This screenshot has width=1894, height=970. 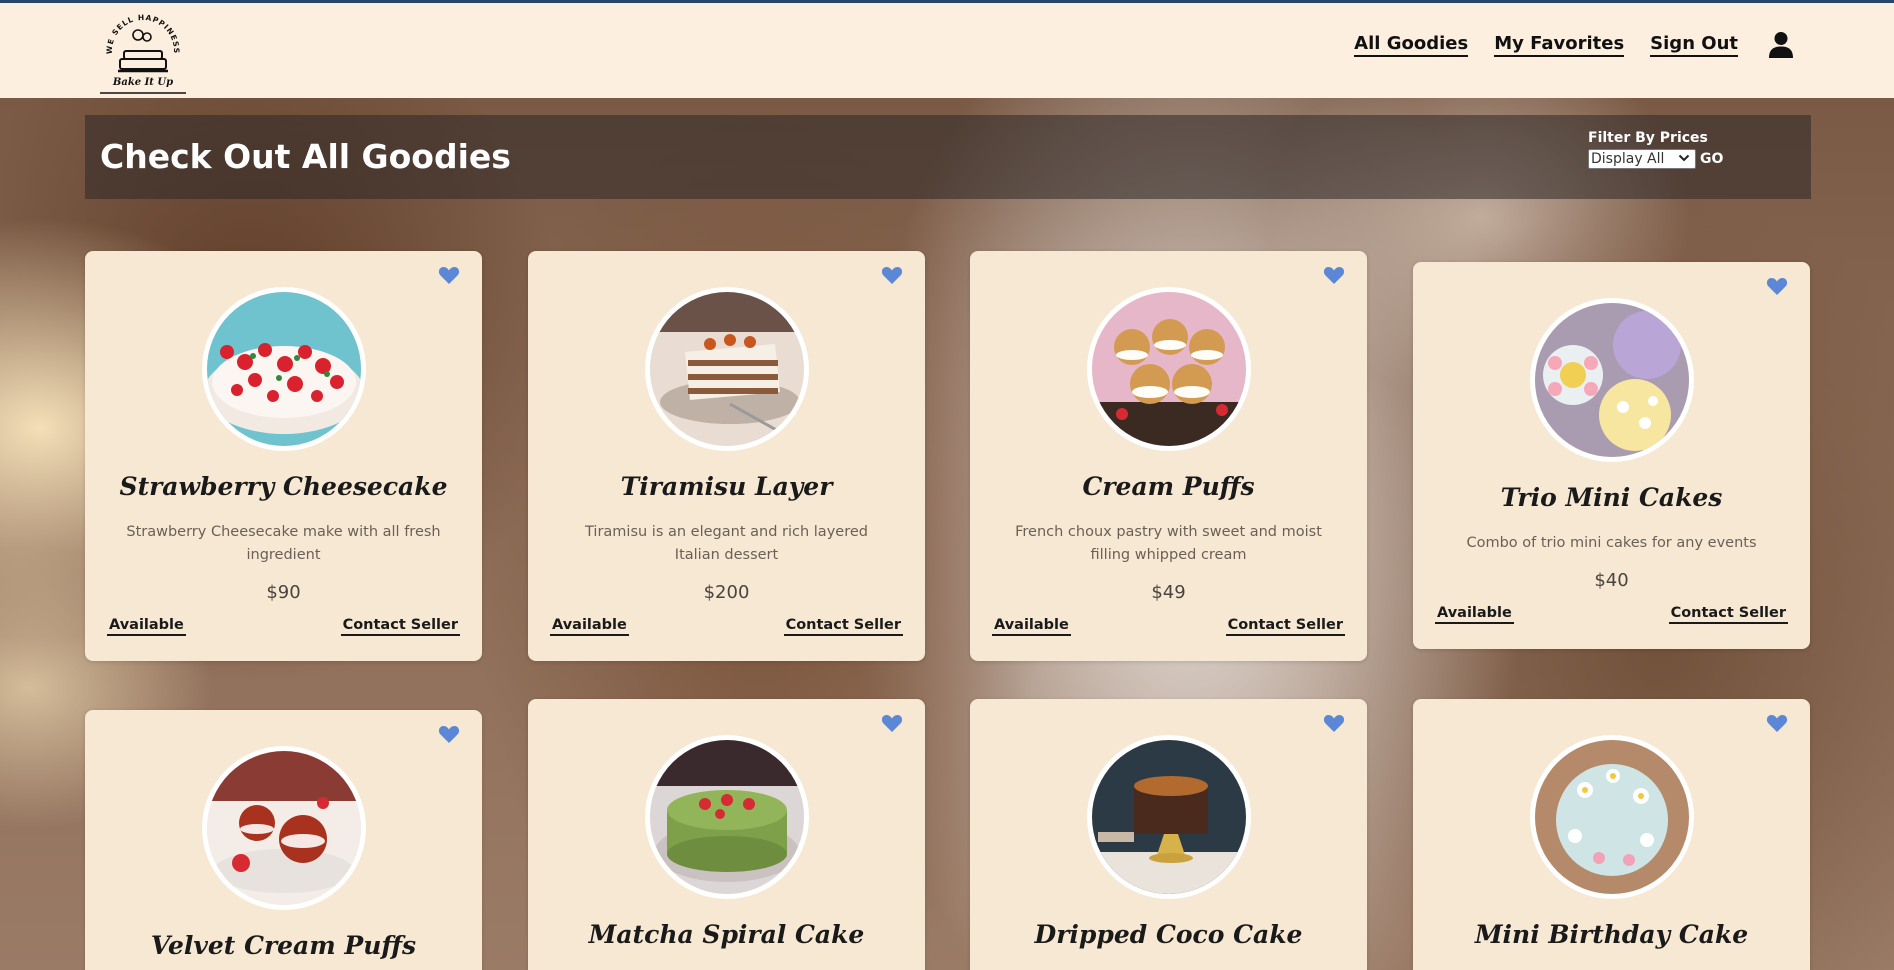 I want to click on nav-my-favorites: My Favorites, so click(x=1559, y=45).